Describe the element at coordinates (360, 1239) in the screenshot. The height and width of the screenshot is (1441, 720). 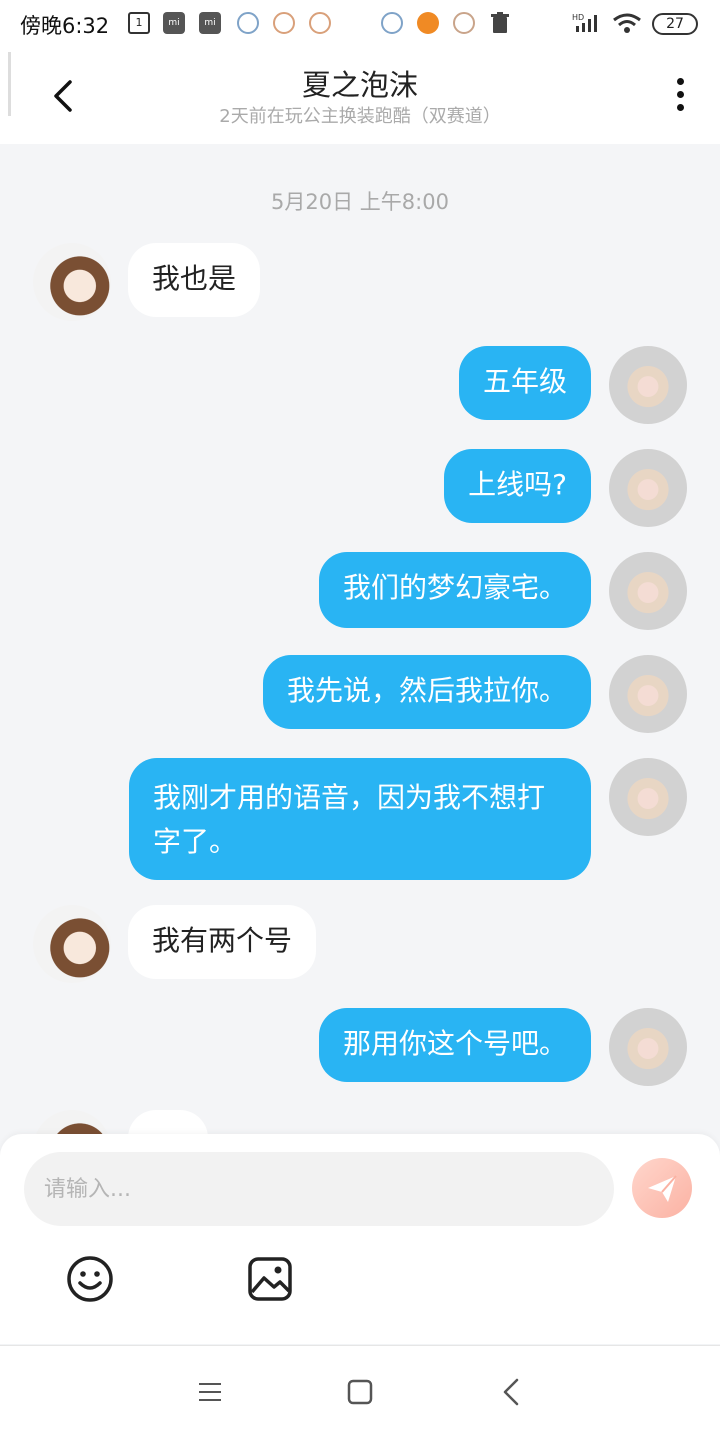
I see `composer-panel` at that location.